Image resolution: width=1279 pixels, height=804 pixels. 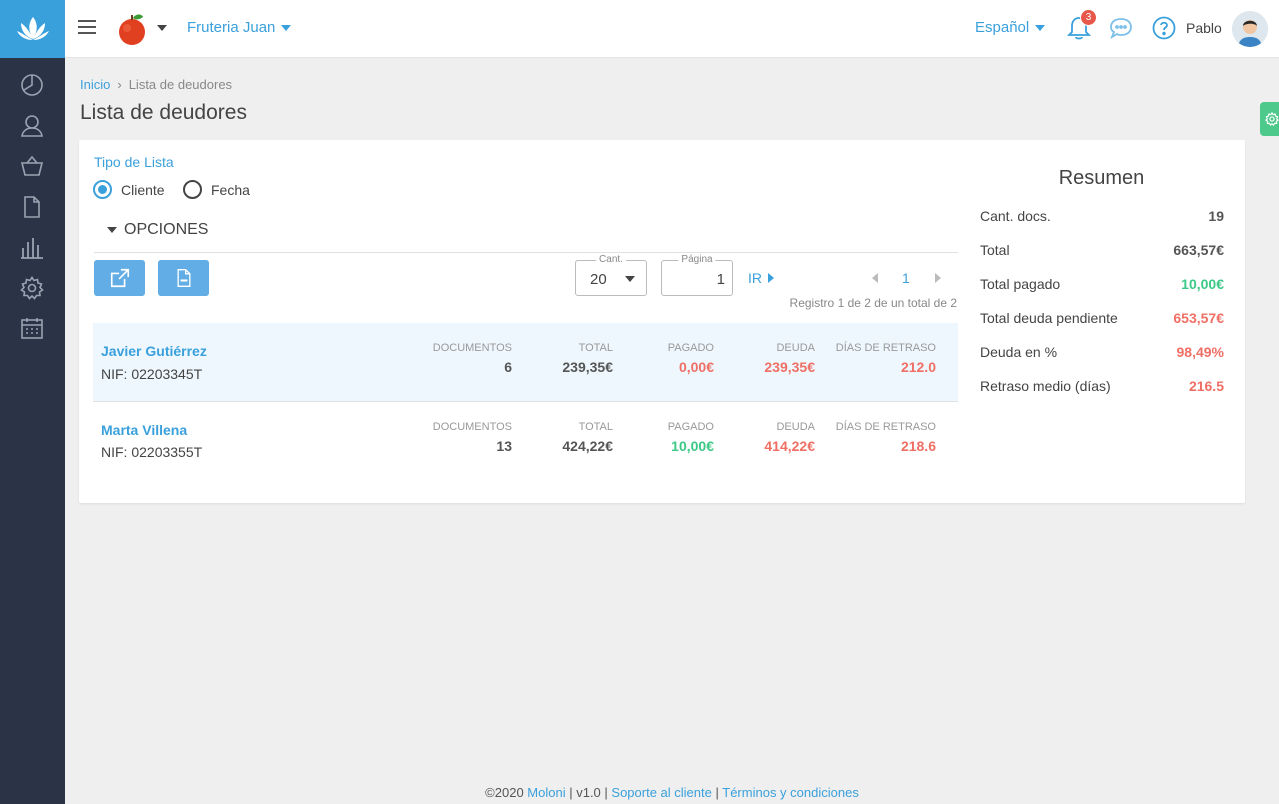 I want to click on language-selector: Español, so click(x=1010, y=27).